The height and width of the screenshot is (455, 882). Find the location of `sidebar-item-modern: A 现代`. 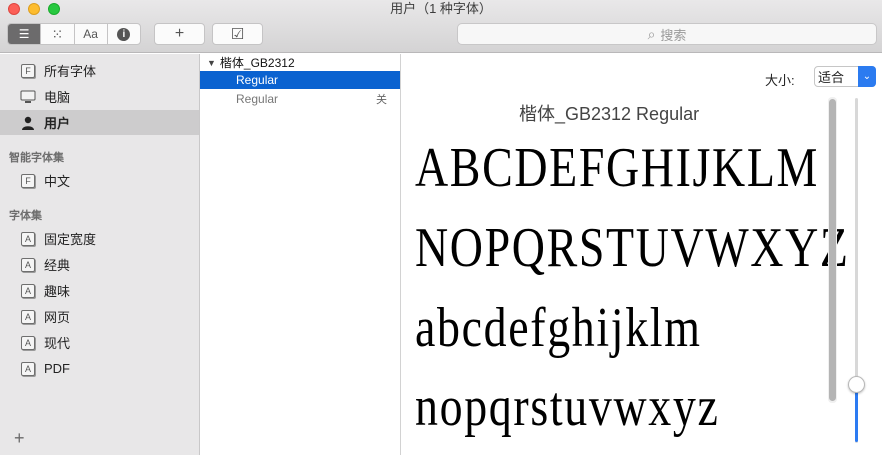

sidebar-item-modern: A 现代 is located at coordinates (99, 342).